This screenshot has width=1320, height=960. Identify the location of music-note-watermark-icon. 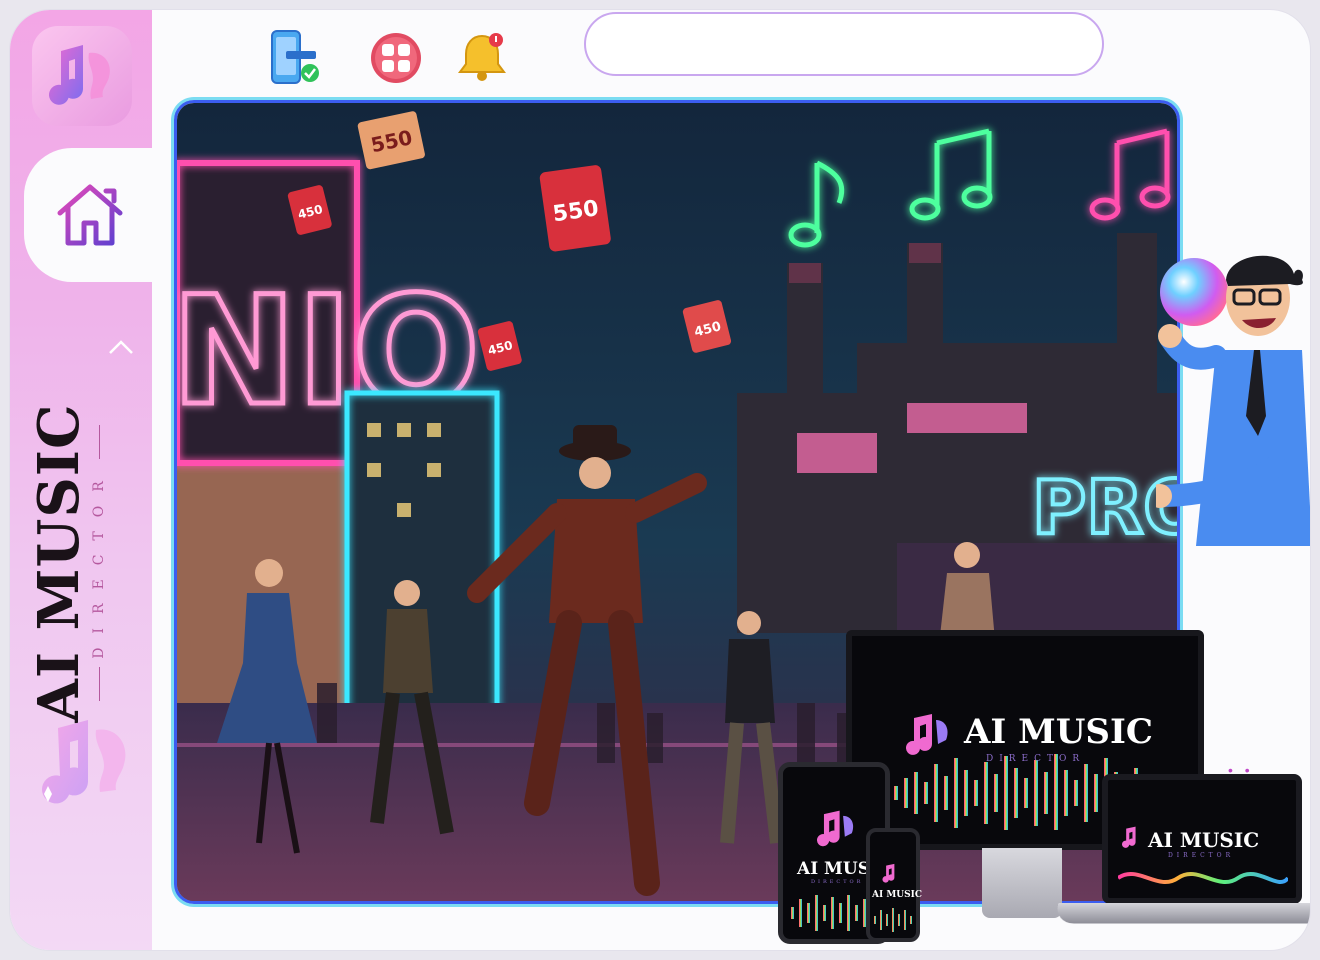
(84, 762).